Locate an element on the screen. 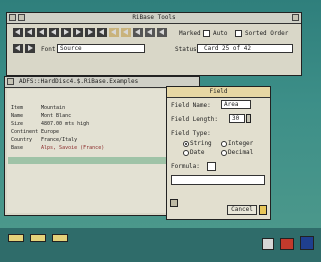 The width and height of the screenshot is (321, 262). field-name-0: Item is located at coordinates (17, 108).